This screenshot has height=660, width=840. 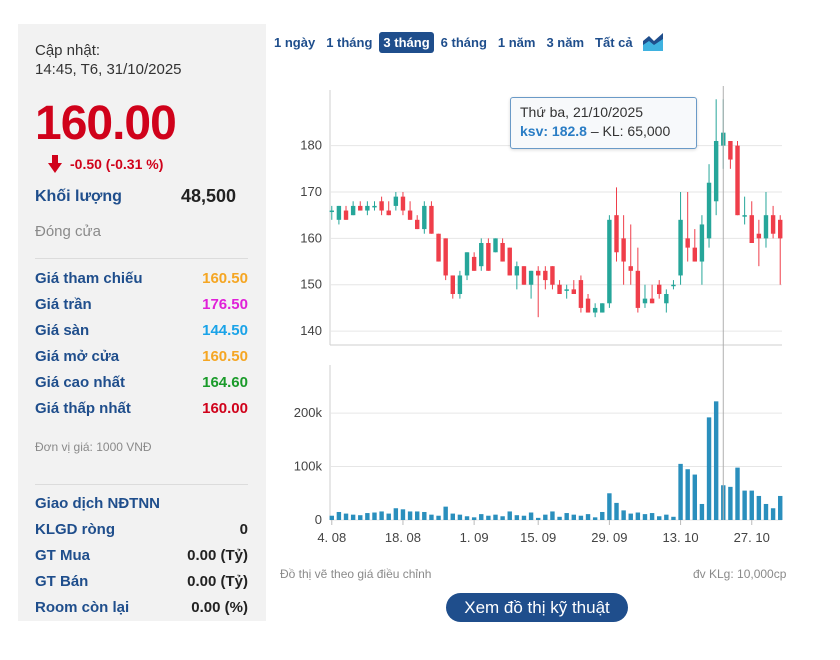 I want to click on x-tick-label: 15. 09, so click(x=538, y=537).